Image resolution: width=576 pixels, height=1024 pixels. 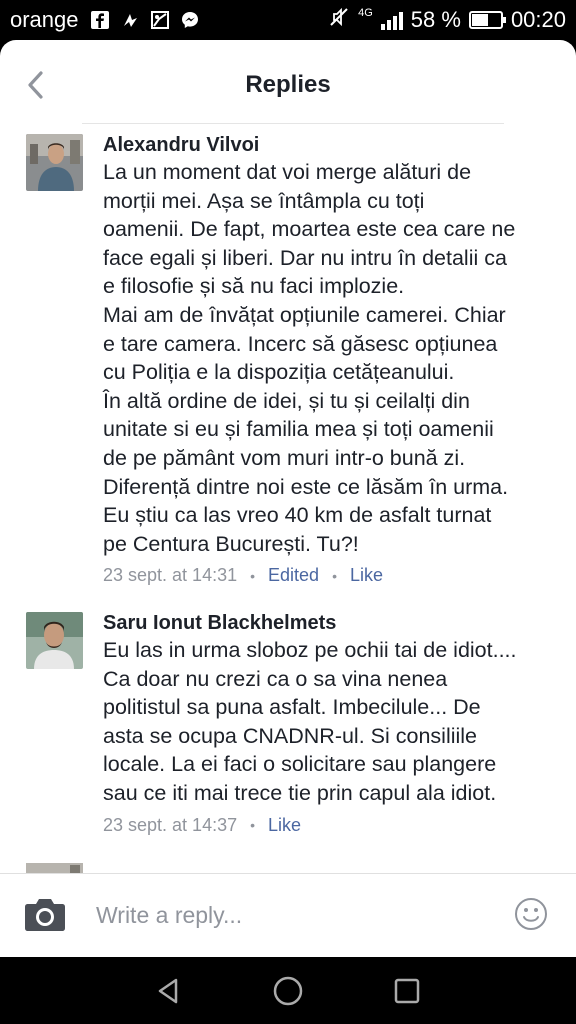 I want to click on status-bar: orange 4G 58 % 00:20, so click(x=288, y=20).